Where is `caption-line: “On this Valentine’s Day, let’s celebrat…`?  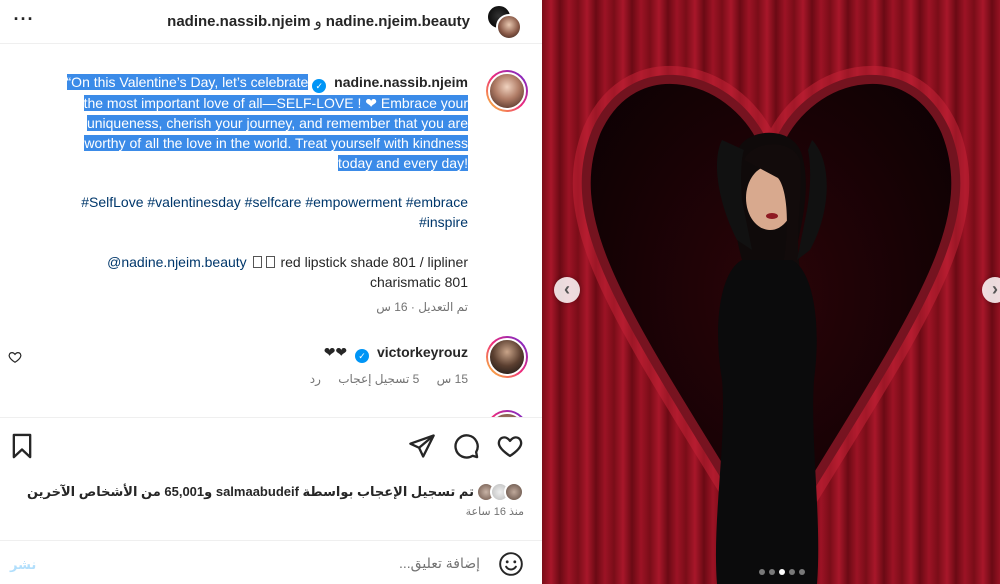 caption-line: “On this Valentine’s Day, let’s celebrat… is located at coordinates (187, 82).